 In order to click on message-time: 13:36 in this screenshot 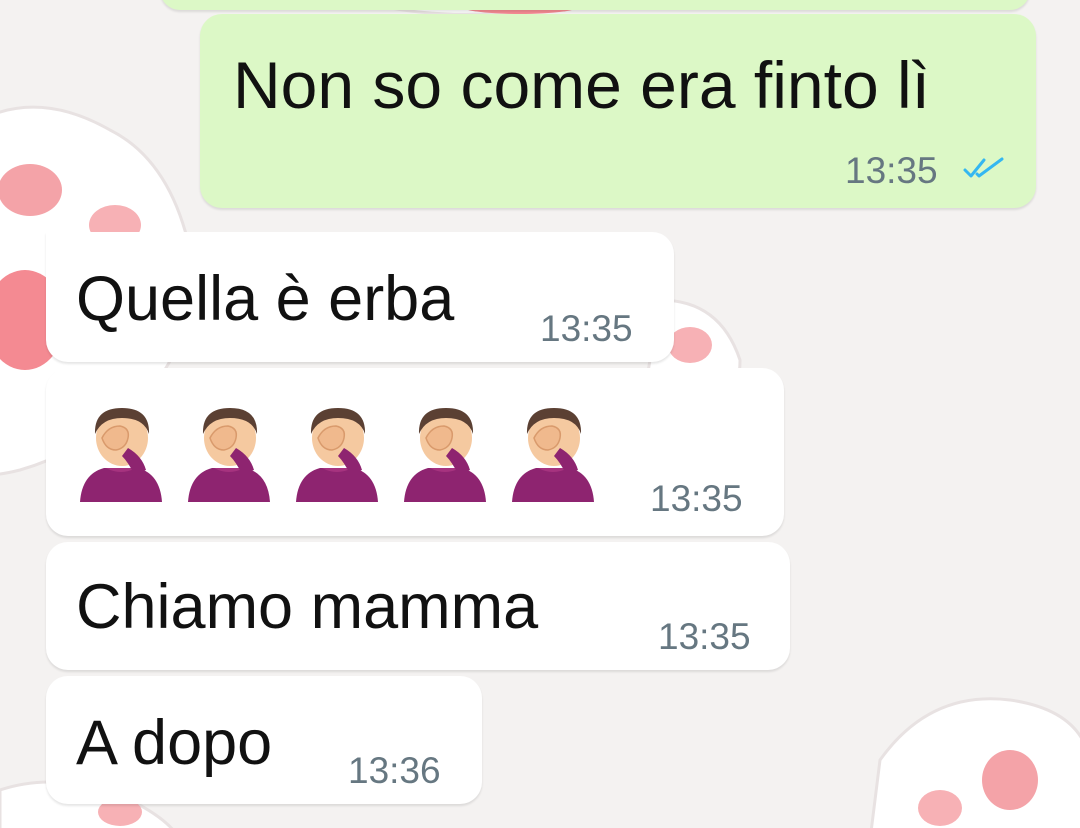, I will do `click(394, 770)`.